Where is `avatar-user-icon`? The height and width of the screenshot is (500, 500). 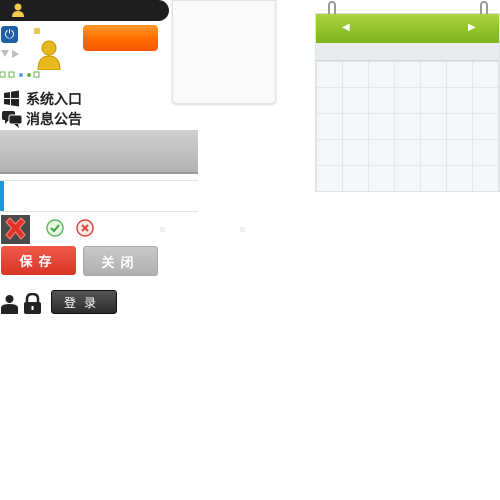
avatar-user-icon is located at coordinates (49, 55).